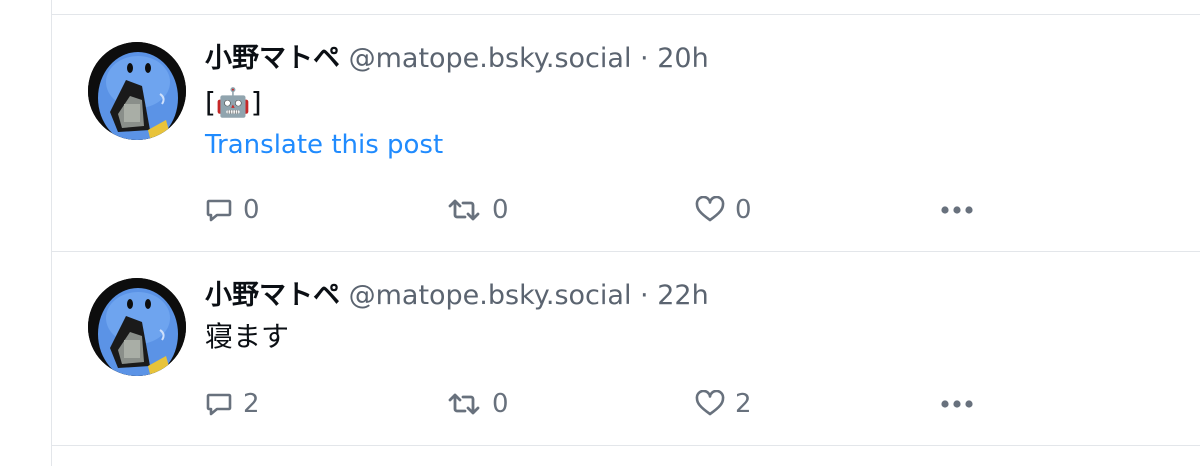  Describe the element at coordinates (743, 404) in the screenshot. I see `like-count: 2` at that location.